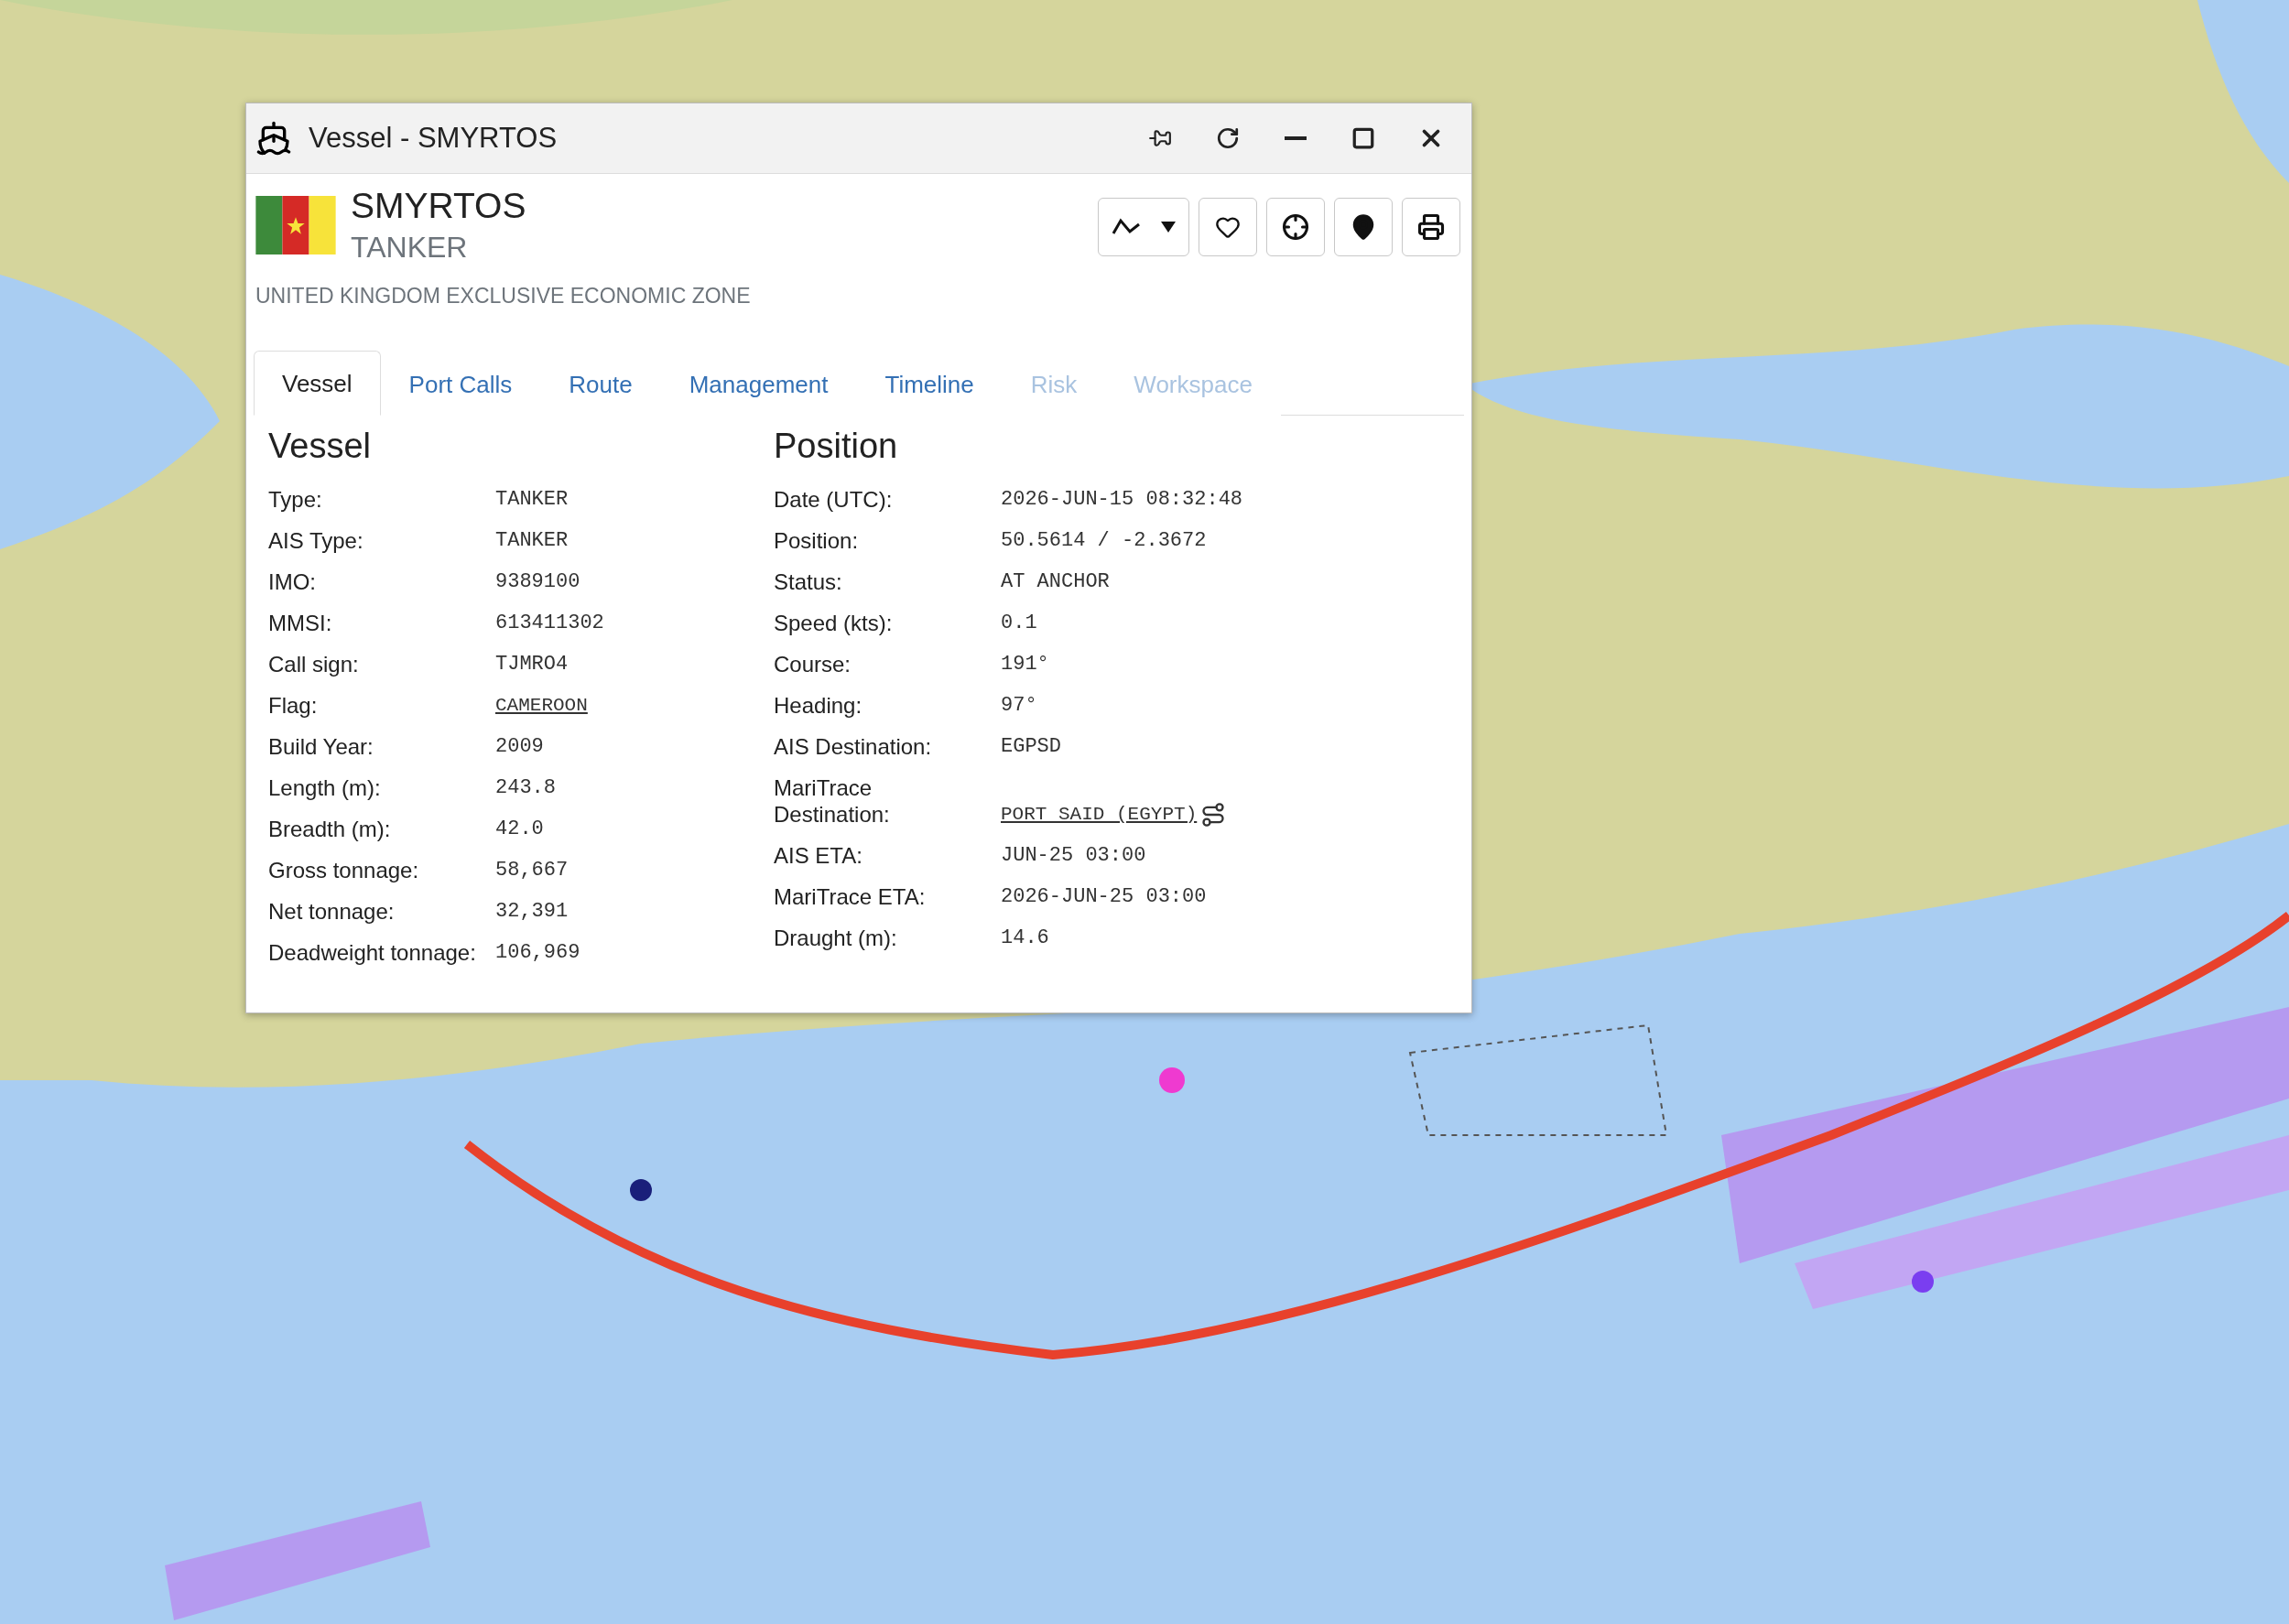 The width and height of the screenshot is (2289, 1624). What do you see at coordinates (503, 296) in the screenshot?
I see `zone-text: UNITED KINGDOM EXCLUSIVE ECONOMIC ZONE` at bounding box center [503, 296].